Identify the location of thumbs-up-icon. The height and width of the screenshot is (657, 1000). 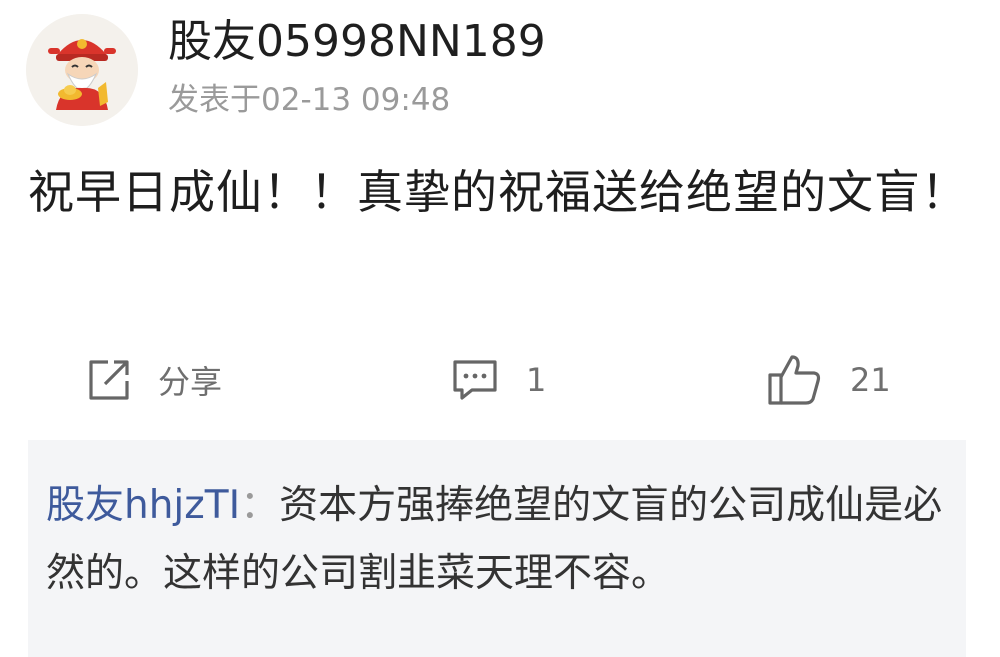
(794, 380).